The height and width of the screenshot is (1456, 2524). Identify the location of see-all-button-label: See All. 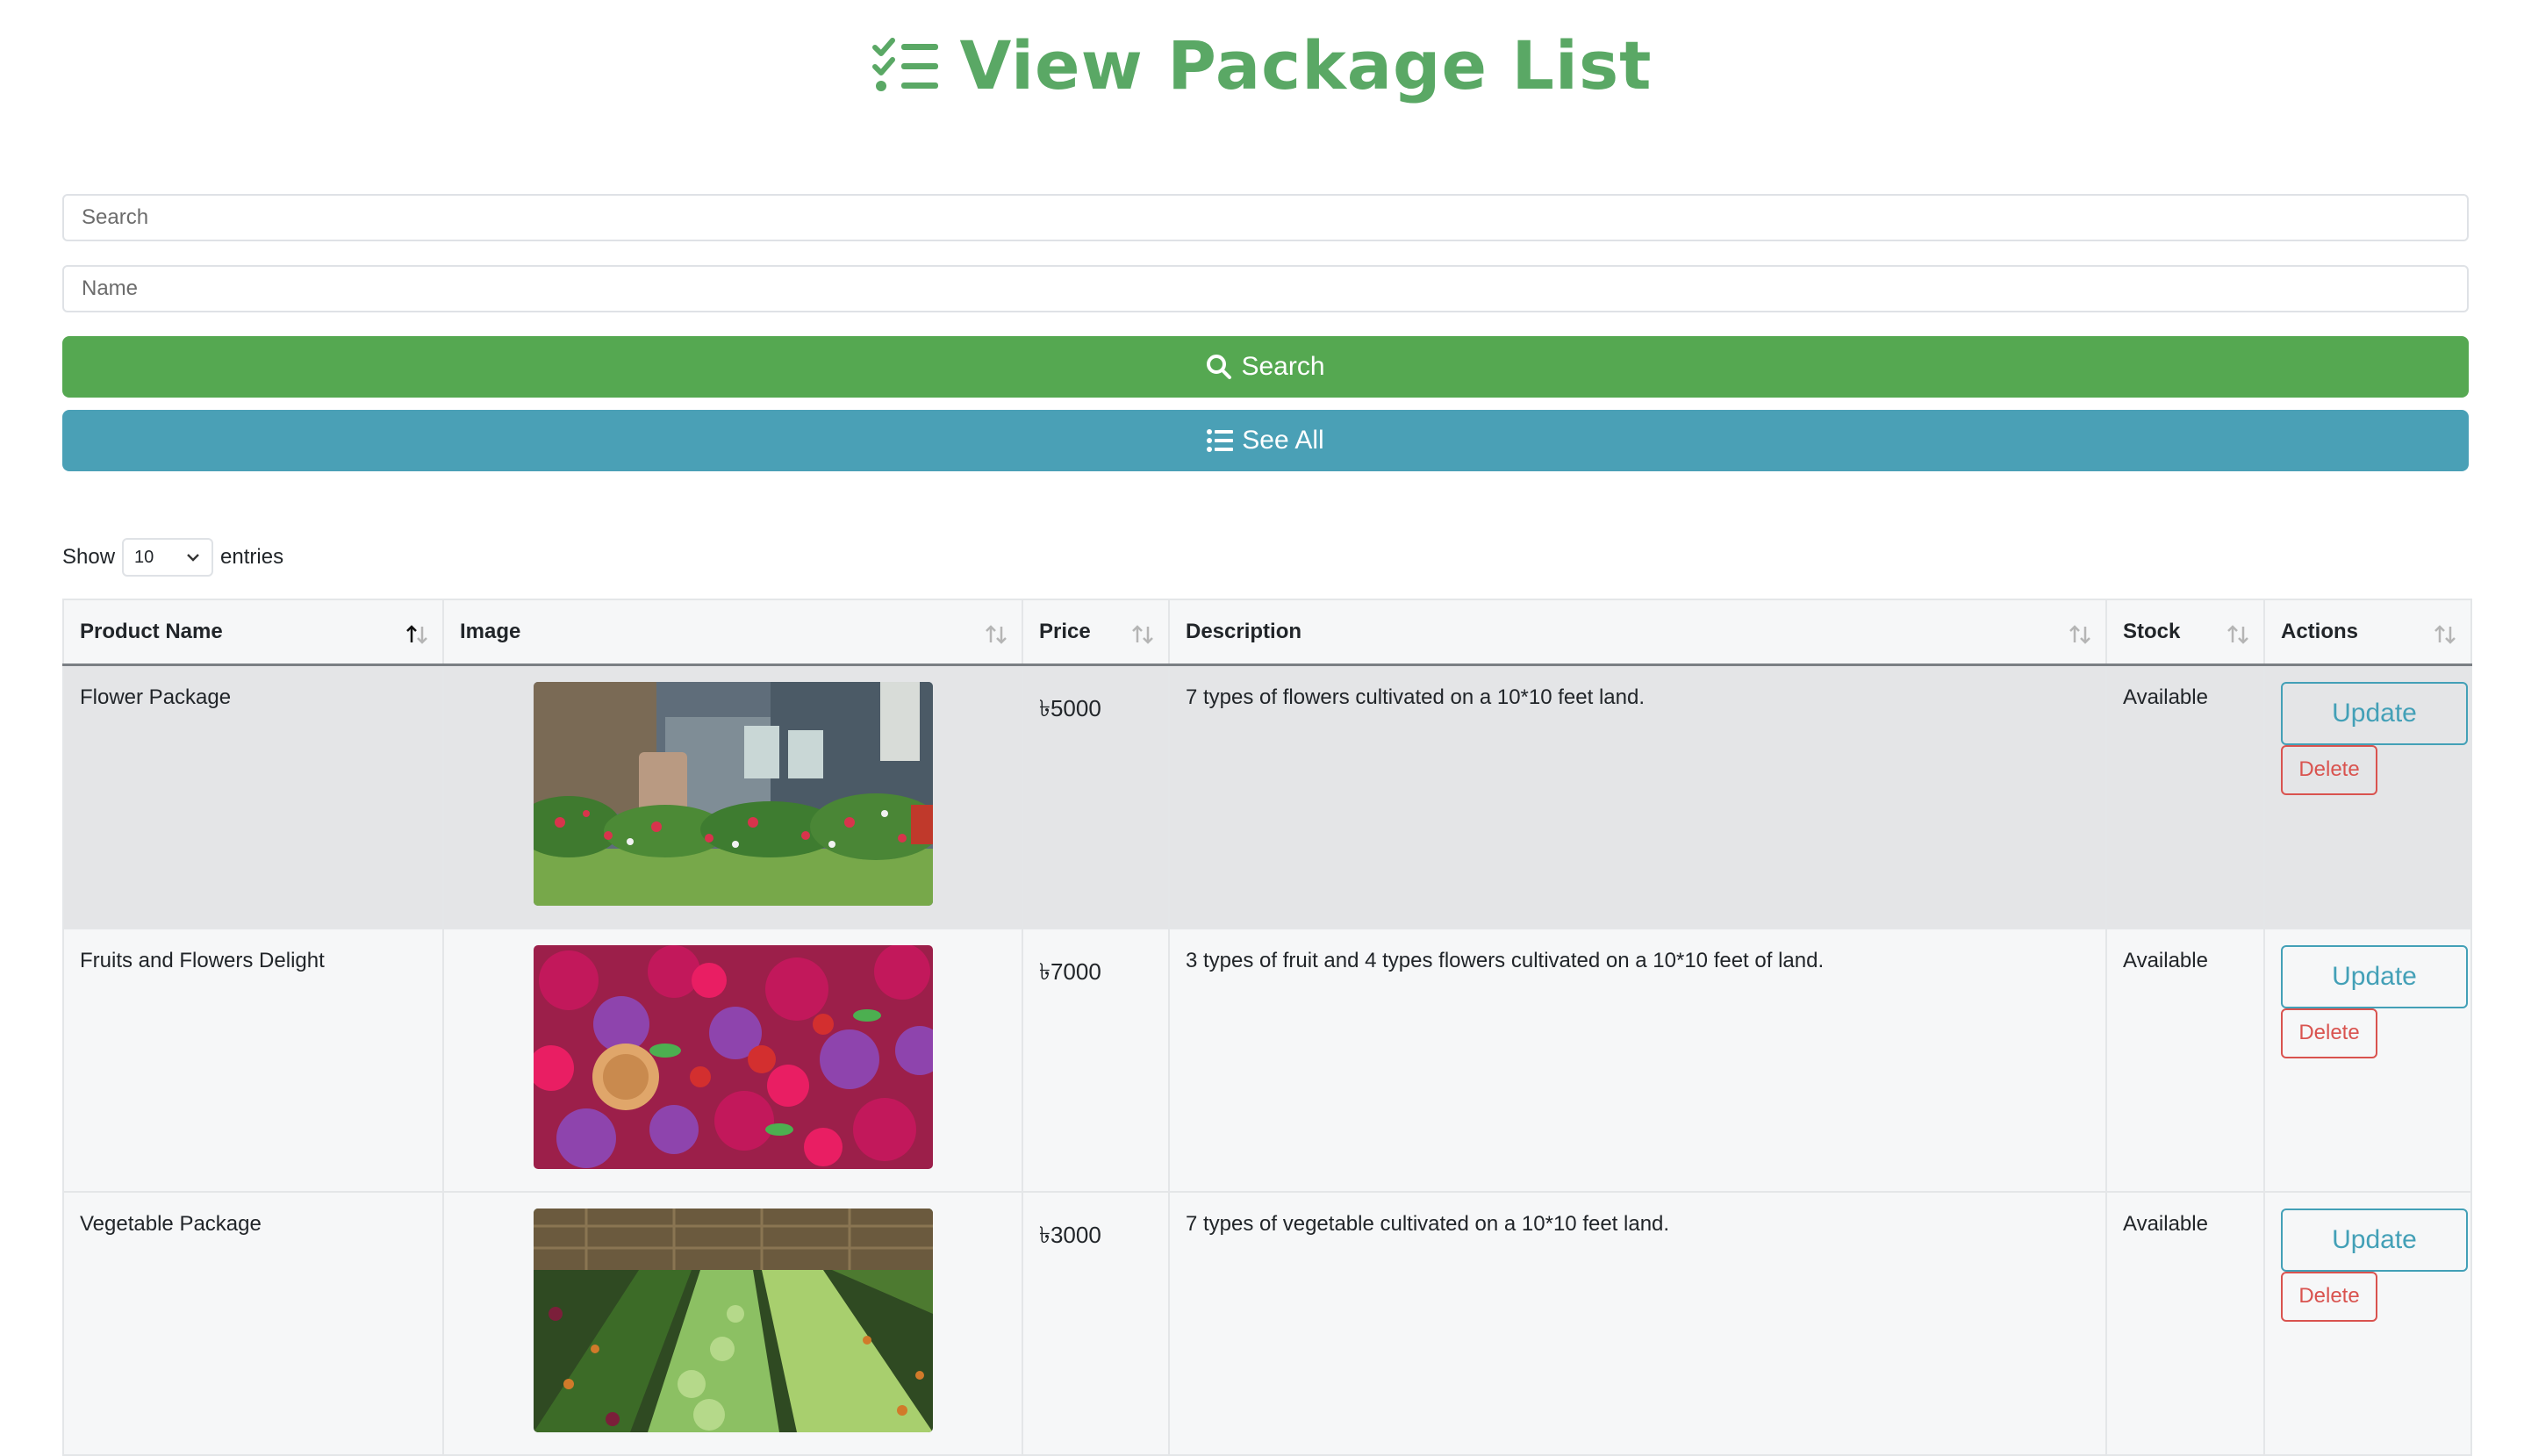
(1283, 440).